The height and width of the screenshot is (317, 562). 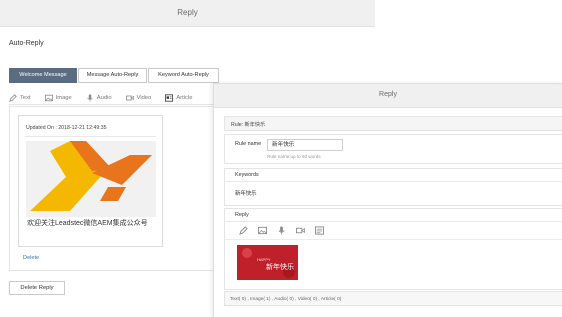 What do you see at coordinates (246, 193) in the screenshot?
I see `keyword-value: 新年快乐` at bounding box center [246, 193].